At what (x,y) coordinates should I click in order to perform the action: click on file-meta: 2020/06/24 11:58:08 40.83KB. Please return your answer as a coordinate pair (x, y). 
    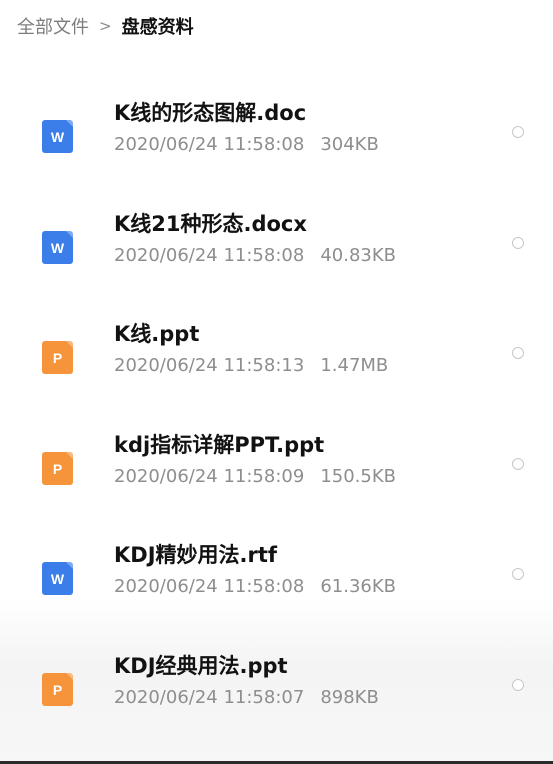
    Looking at the image, I should click on (255, 255).